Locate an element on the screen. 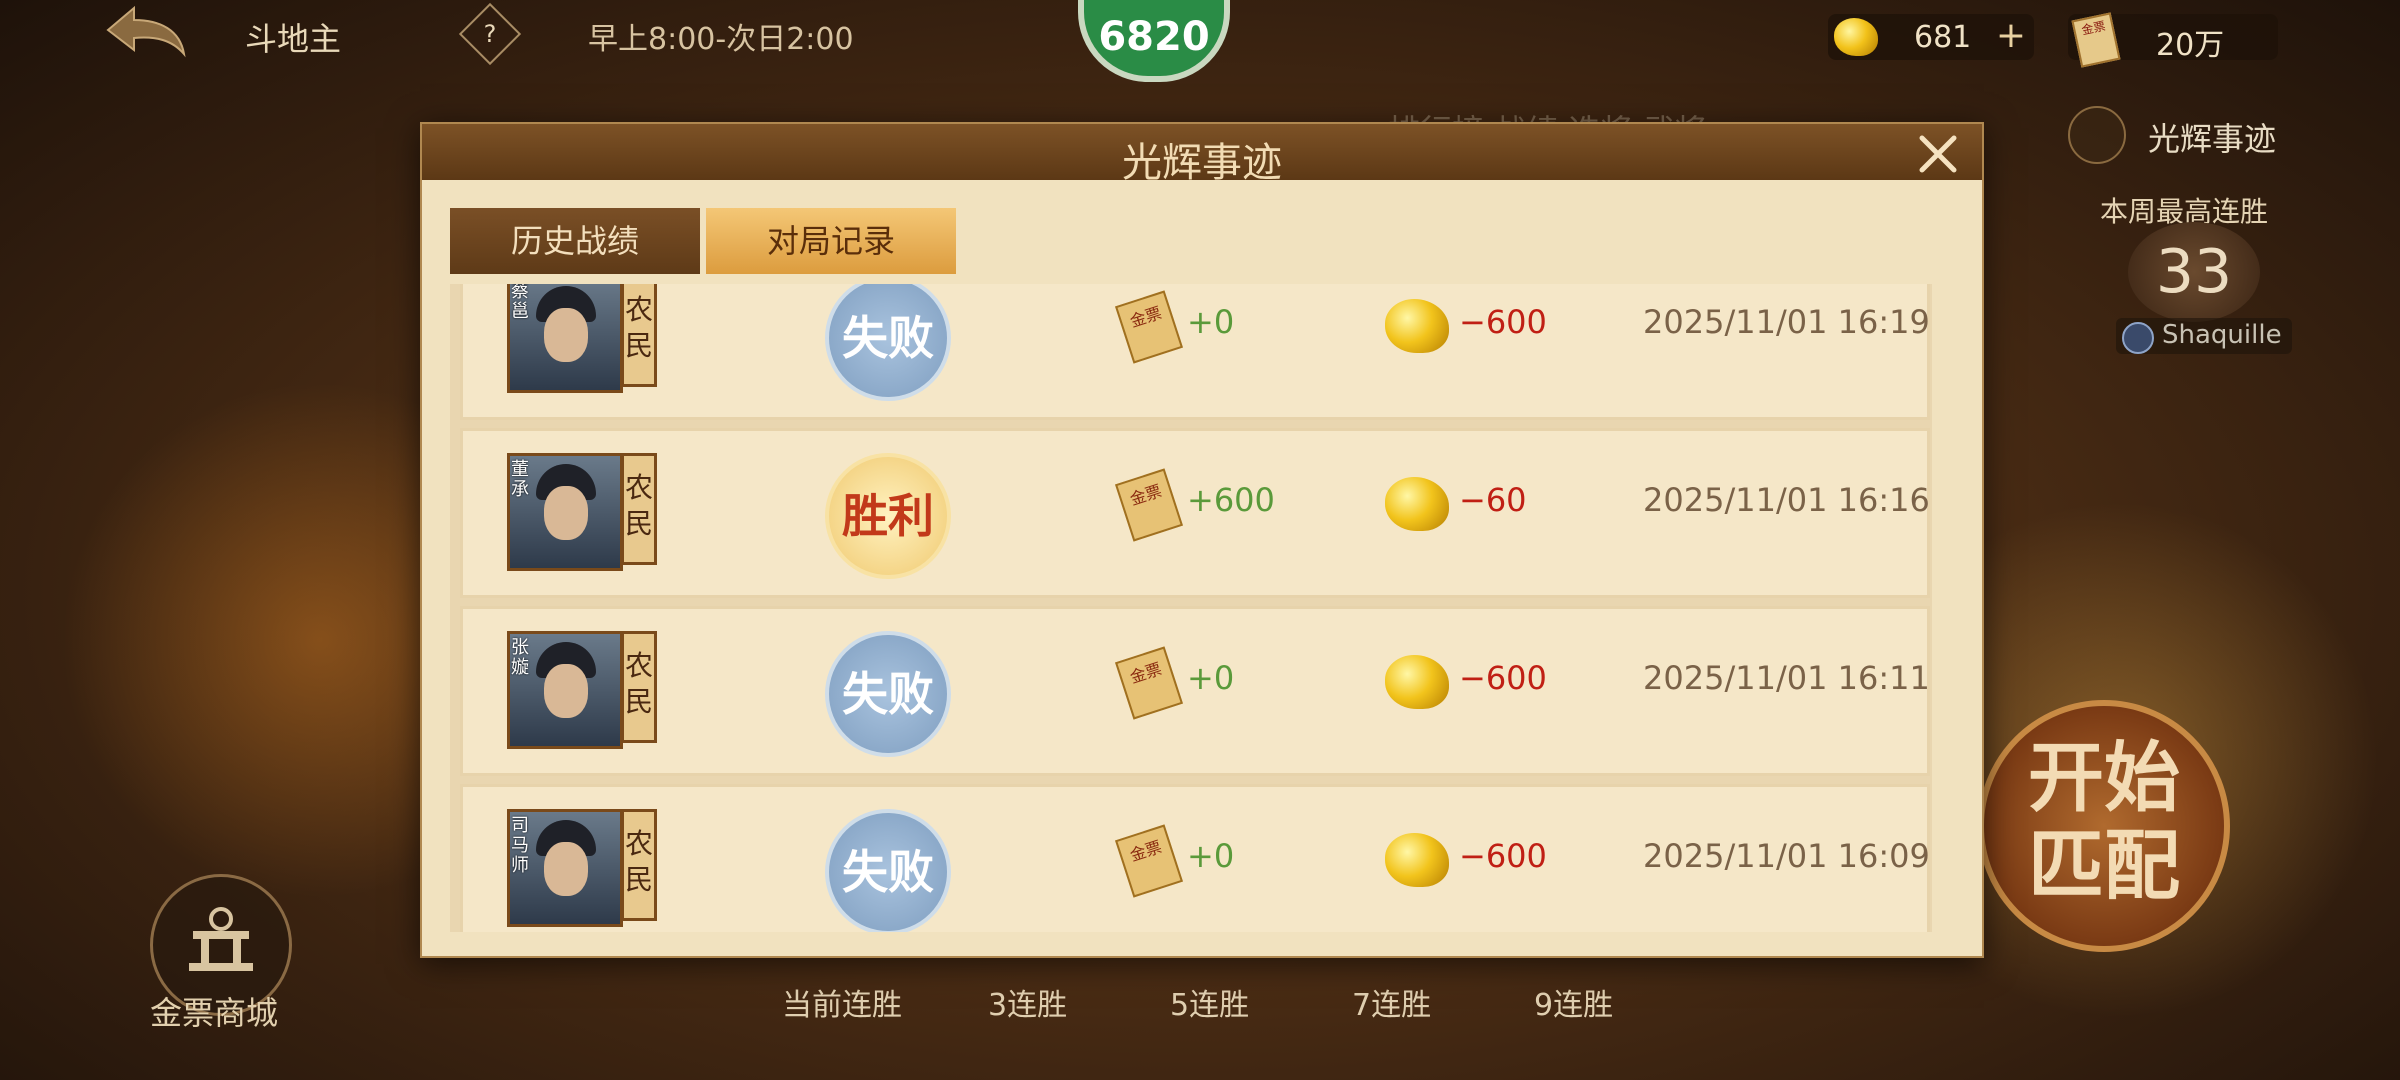 The height and width of the screenshot is (1080, 2400). player-name: Shaquille is located at coordinates (2222, 335).